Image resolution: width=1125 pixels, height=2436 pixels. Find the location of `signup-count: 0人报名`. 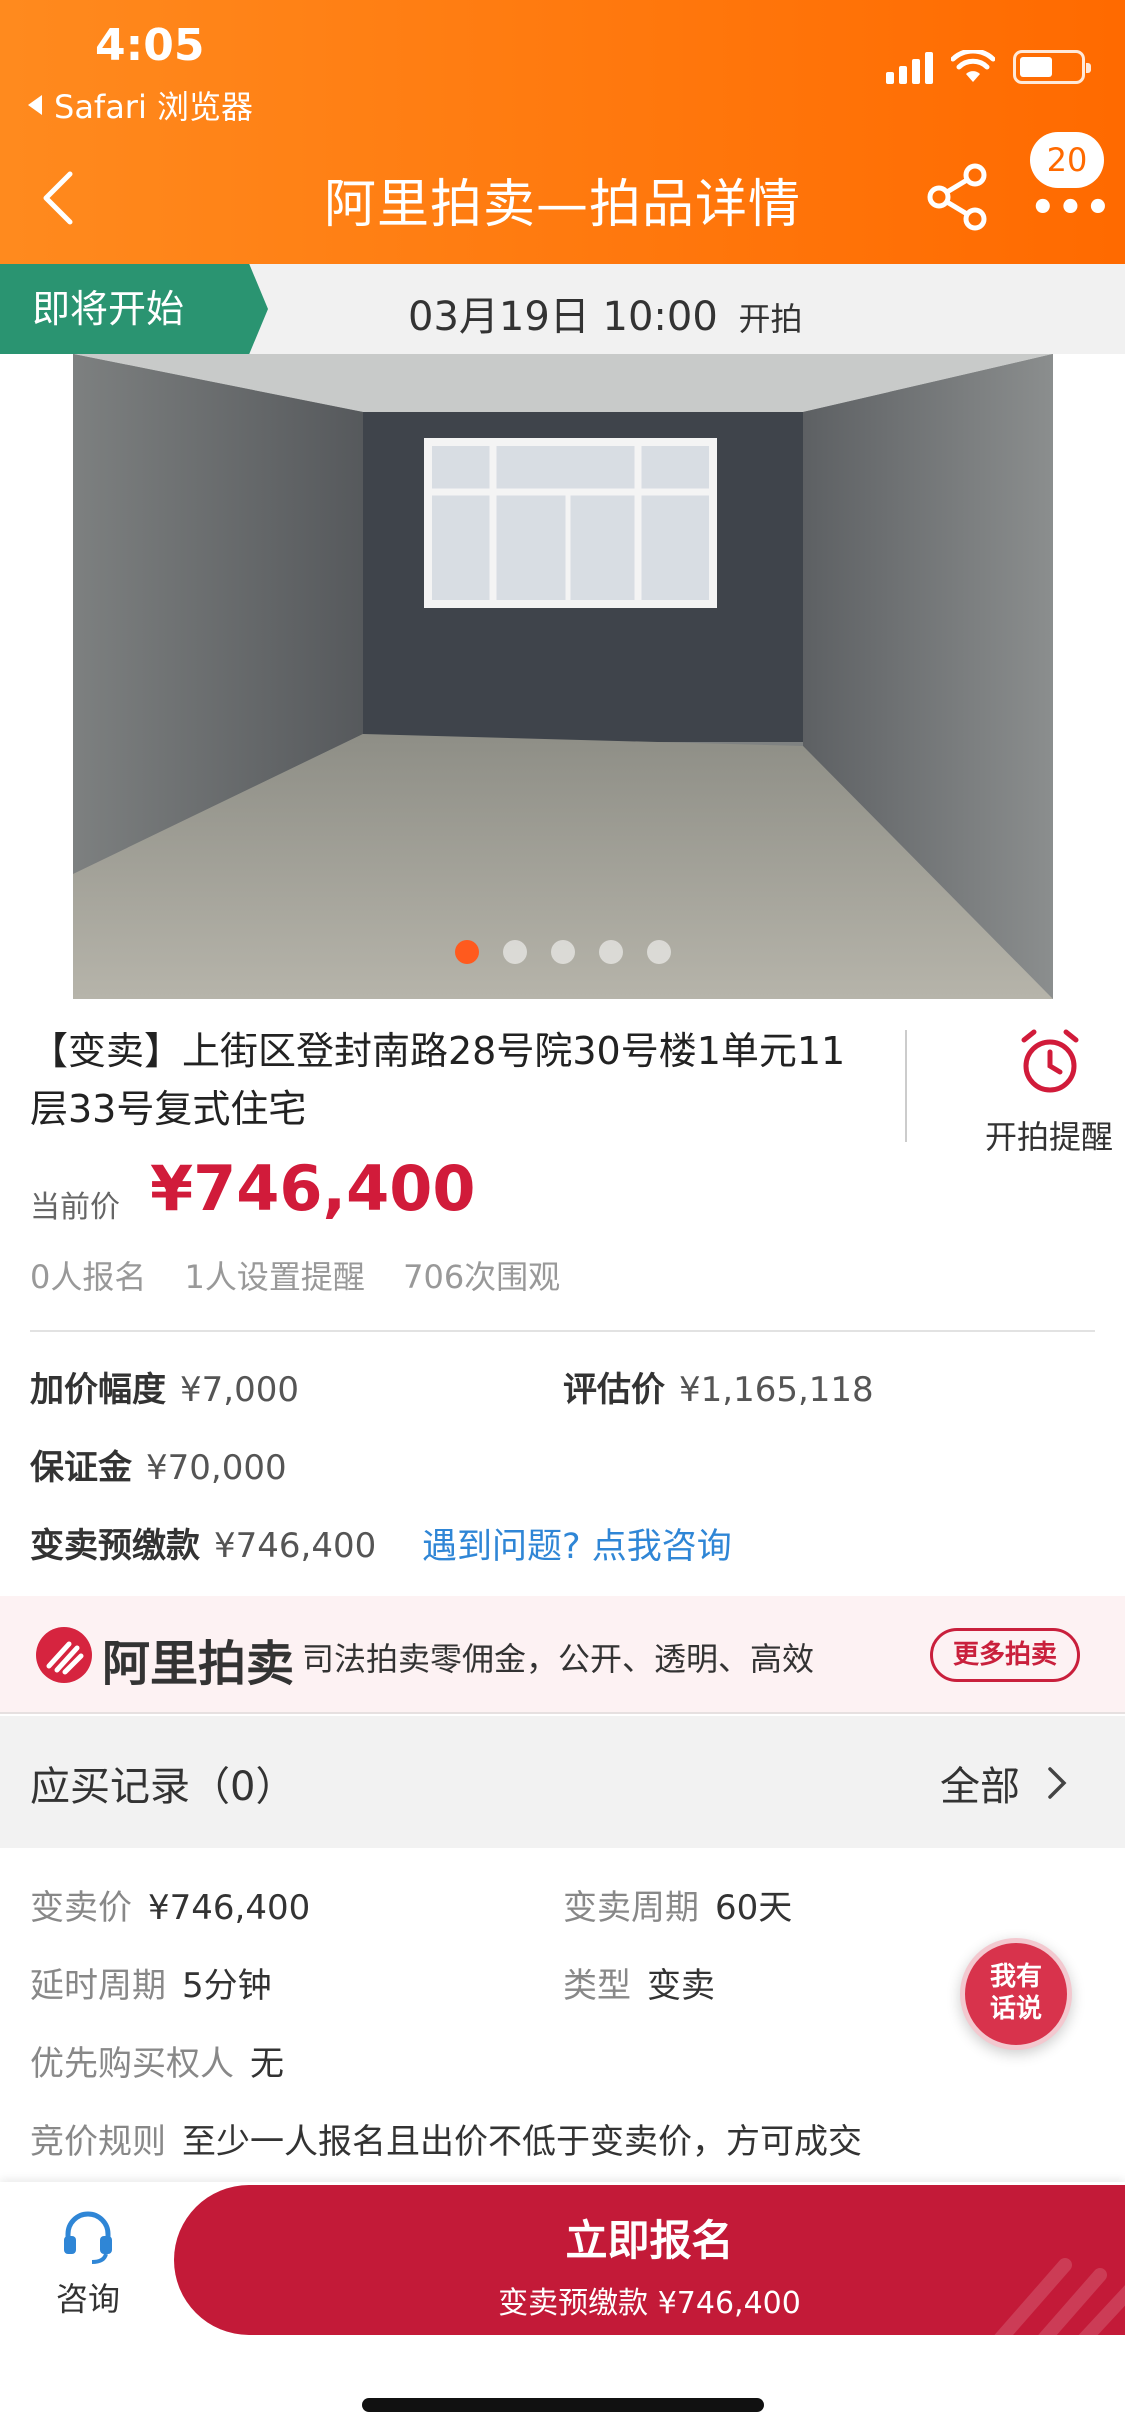

signup-count: 0人报名 is located at coordinates (88, 1277).